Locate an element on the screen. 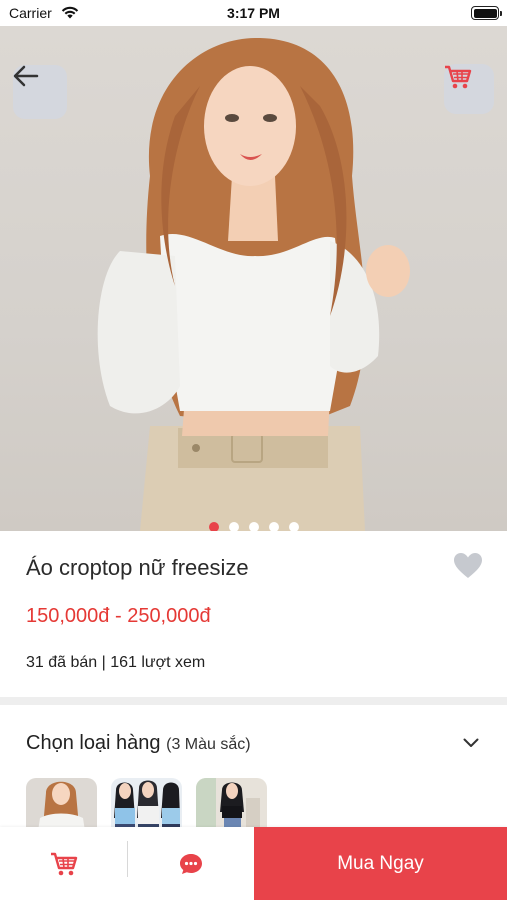  status-bar: Carrier 3:17 PM is located at coordinates (253, 13).